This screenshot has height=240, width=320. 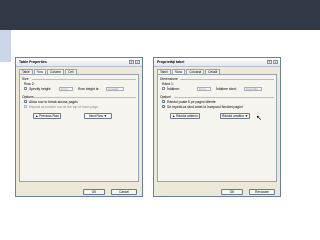 I want to click on dialog-title: Table Properties, so click(x=33, y=61).